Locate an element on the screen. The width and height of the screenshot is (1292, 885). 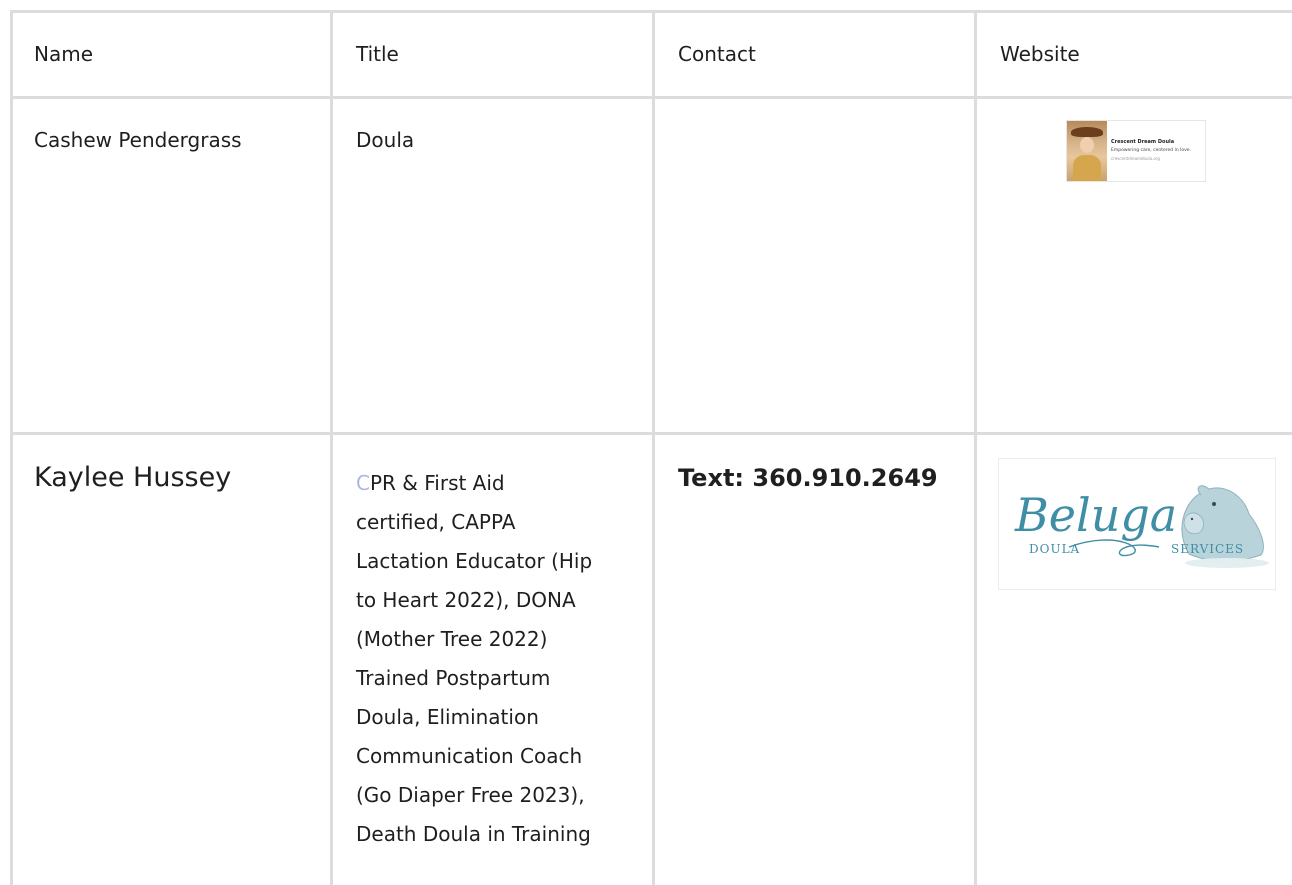
photo-face is located at coordinates (1087, 145).